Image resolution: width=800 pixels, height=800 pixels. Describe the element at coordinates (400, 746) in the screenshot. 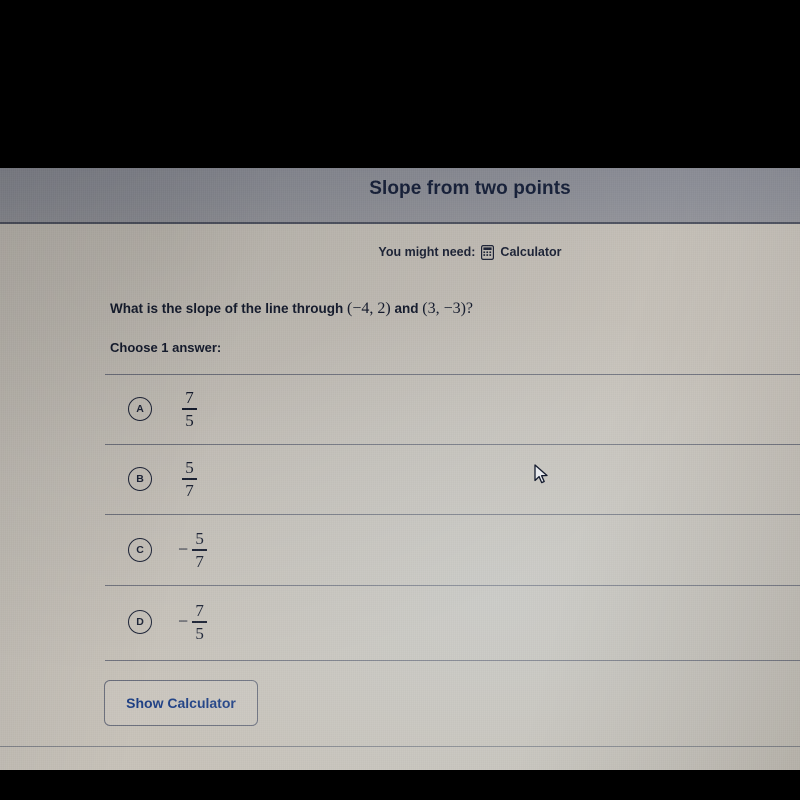

I see `footer-divider` at that location.